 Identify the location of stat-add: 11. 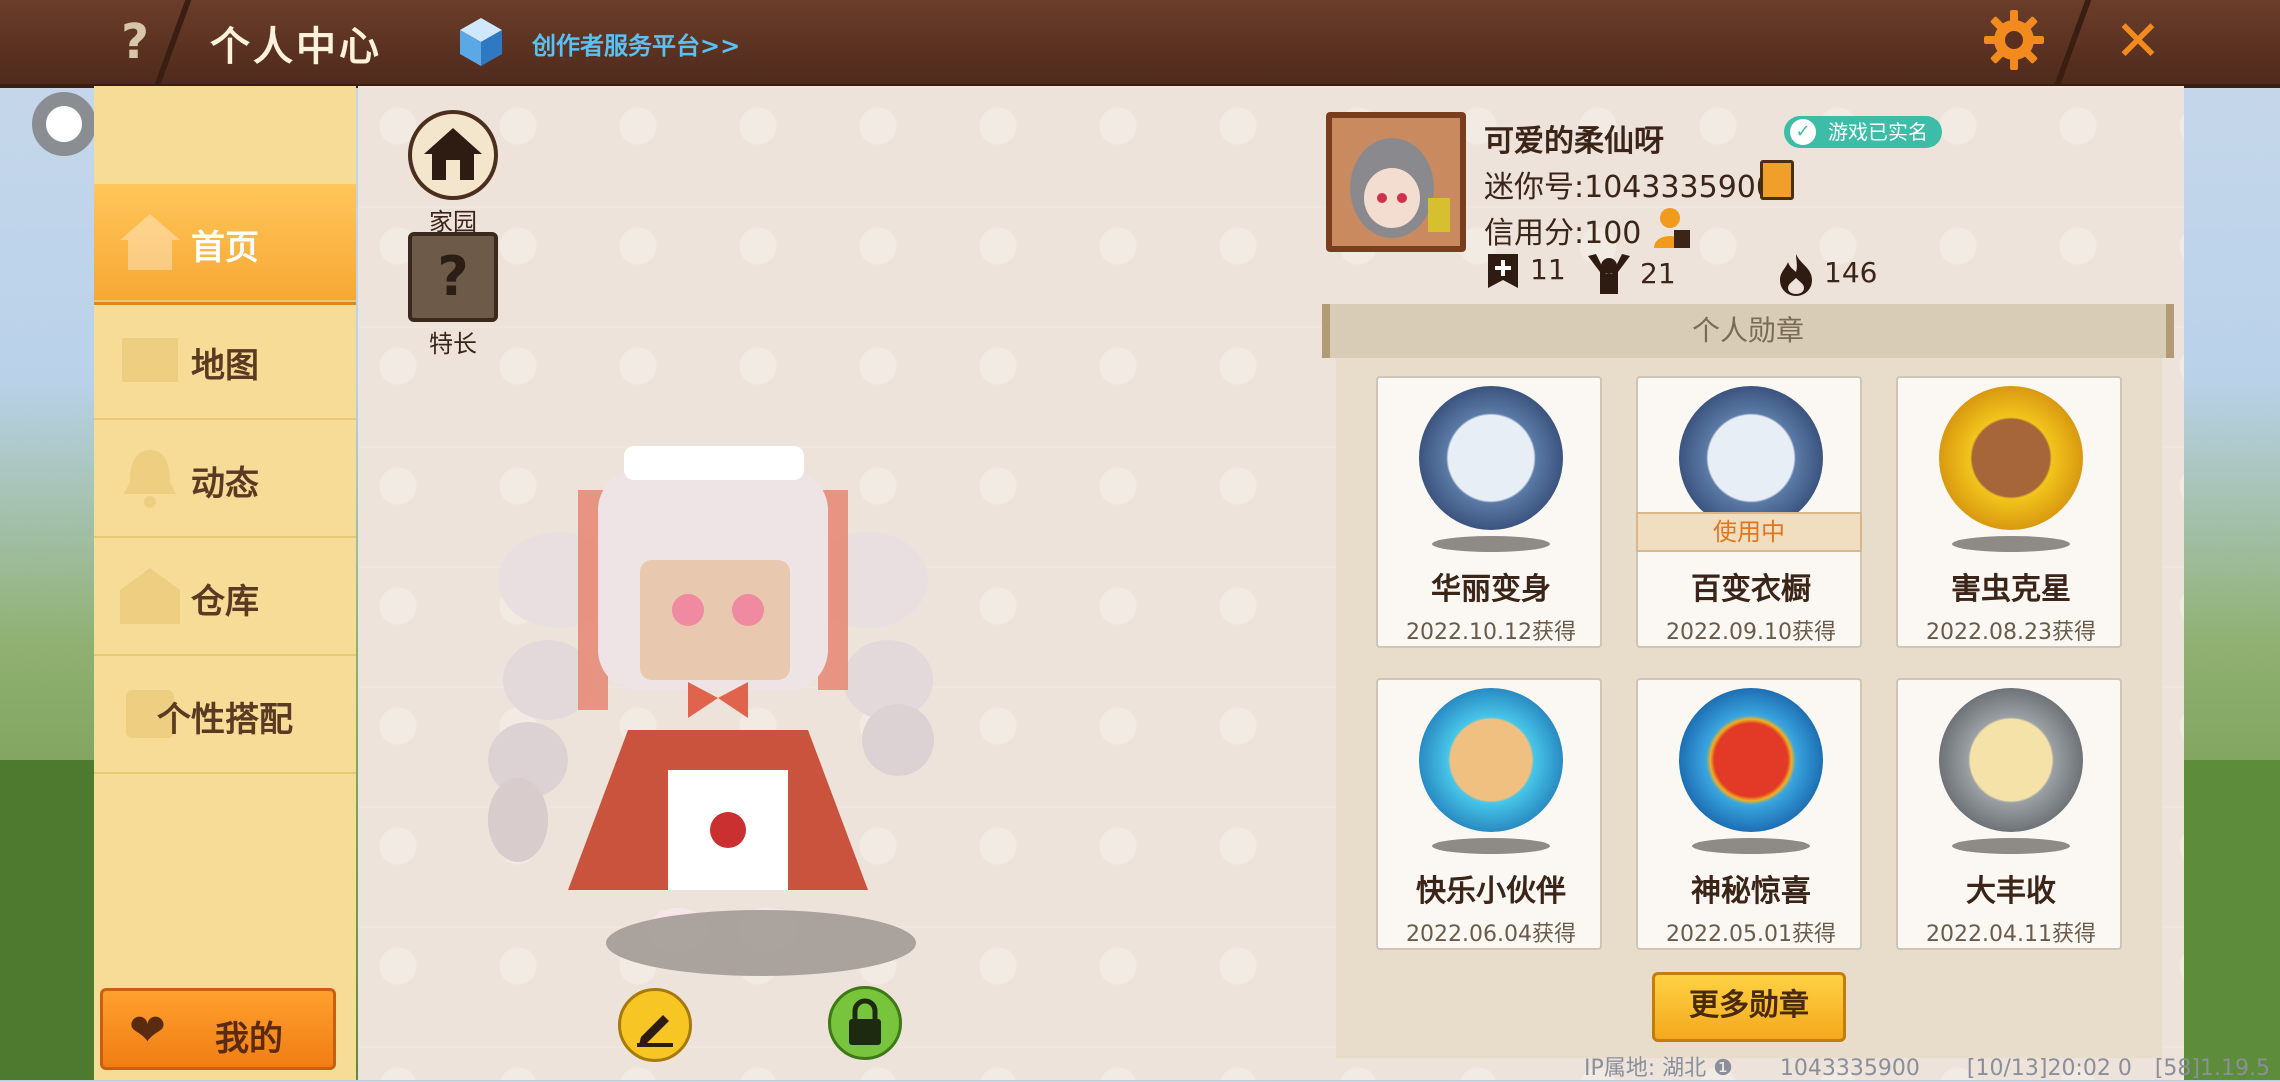
(1525, 271).